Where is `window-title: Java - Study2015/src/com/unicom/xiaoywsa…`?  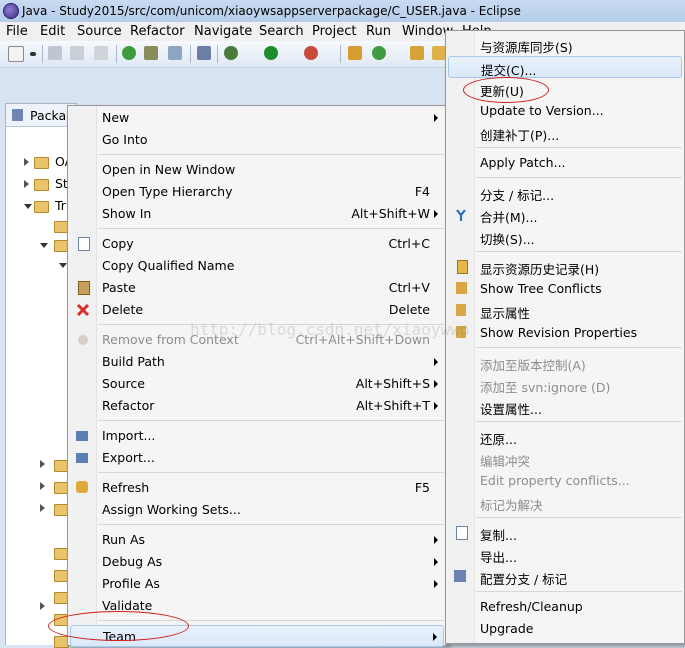 window-title: Java - Study2015/src/com/unicom/xiaoywsa… is located at coordinates (271, 11).